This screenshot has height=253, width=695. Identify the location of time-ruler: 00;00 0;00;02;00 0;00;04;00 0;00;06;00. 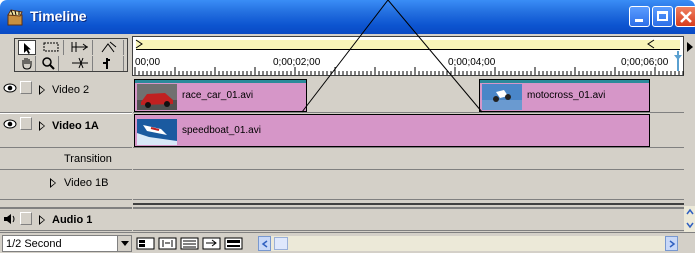
(408, 56).